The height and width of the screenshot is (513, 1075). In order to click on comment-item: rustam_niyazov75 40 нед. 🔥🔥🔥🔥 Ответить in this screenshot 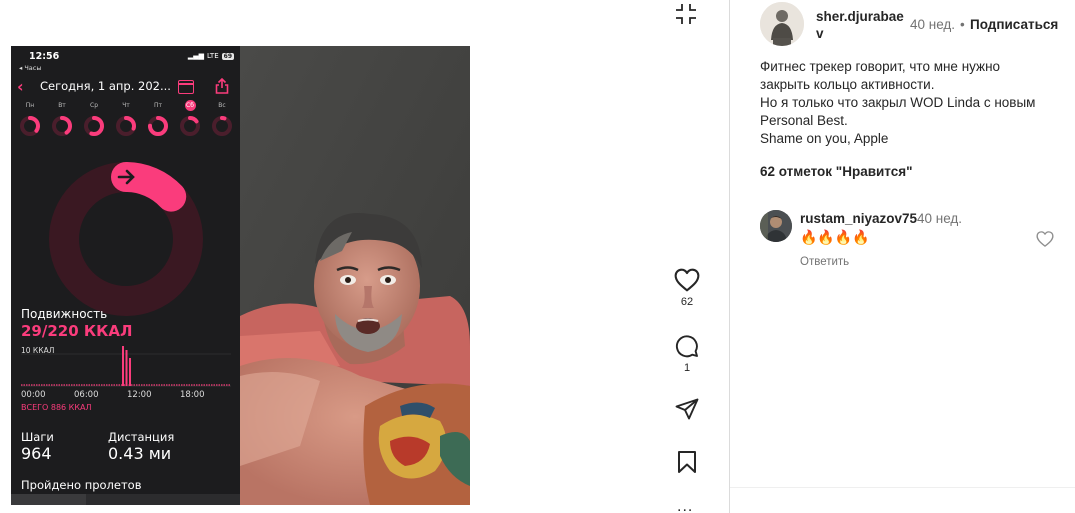, I will do `click(910, 244)`.